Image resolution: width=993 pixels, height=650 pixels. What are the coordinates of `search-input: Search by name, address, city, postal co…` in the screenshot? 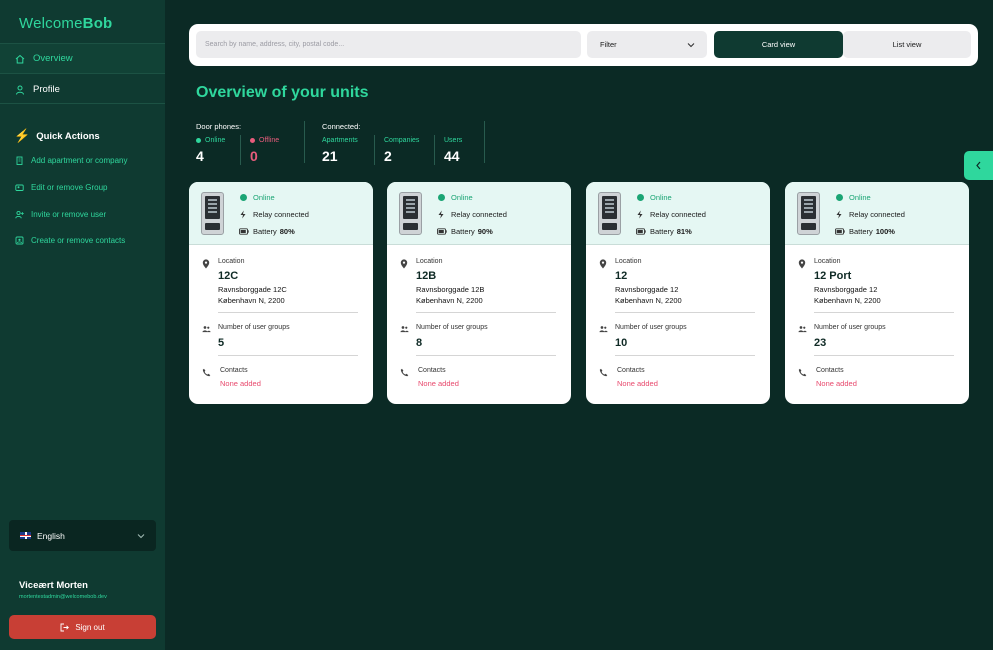 It's located at (388, 44).